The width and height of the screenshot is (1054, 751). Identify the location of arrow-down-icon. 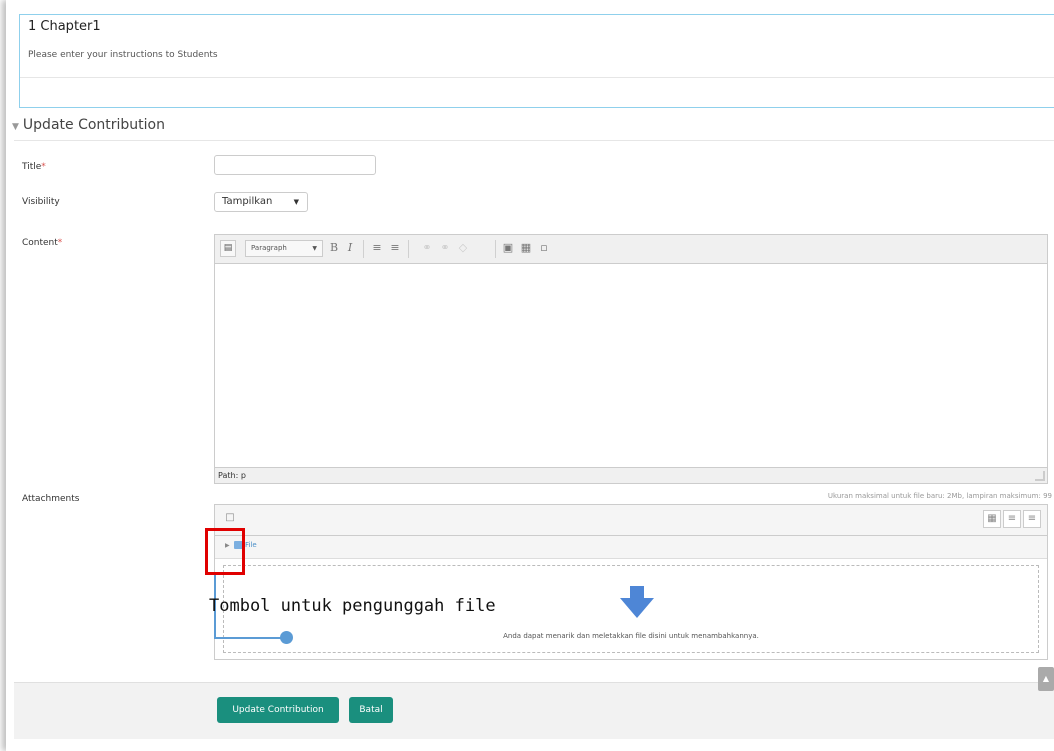
(637, 602).